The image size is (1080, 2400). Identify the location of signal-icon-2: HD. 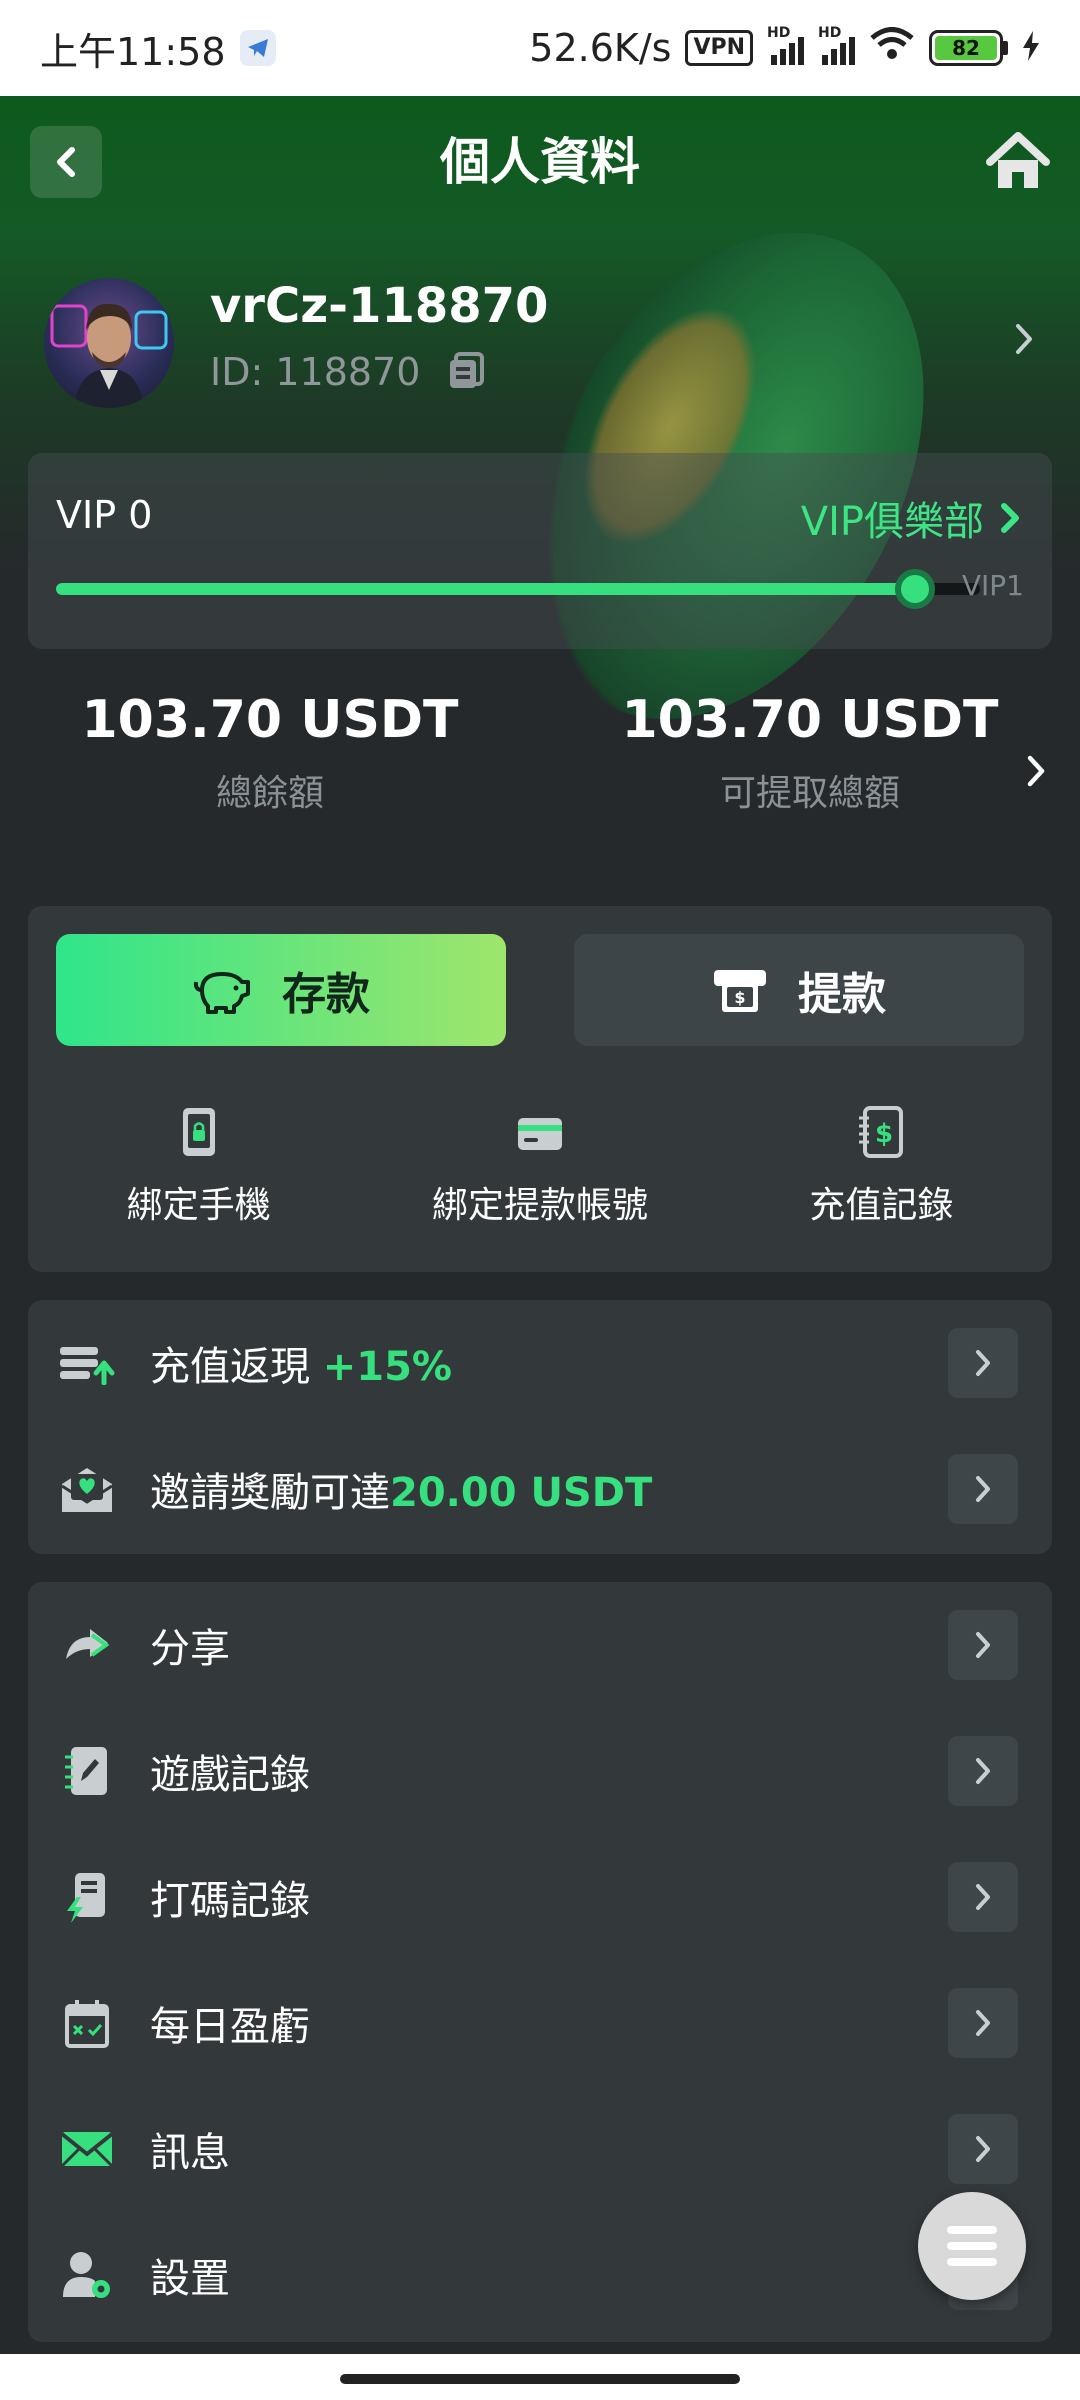
(836, 45).